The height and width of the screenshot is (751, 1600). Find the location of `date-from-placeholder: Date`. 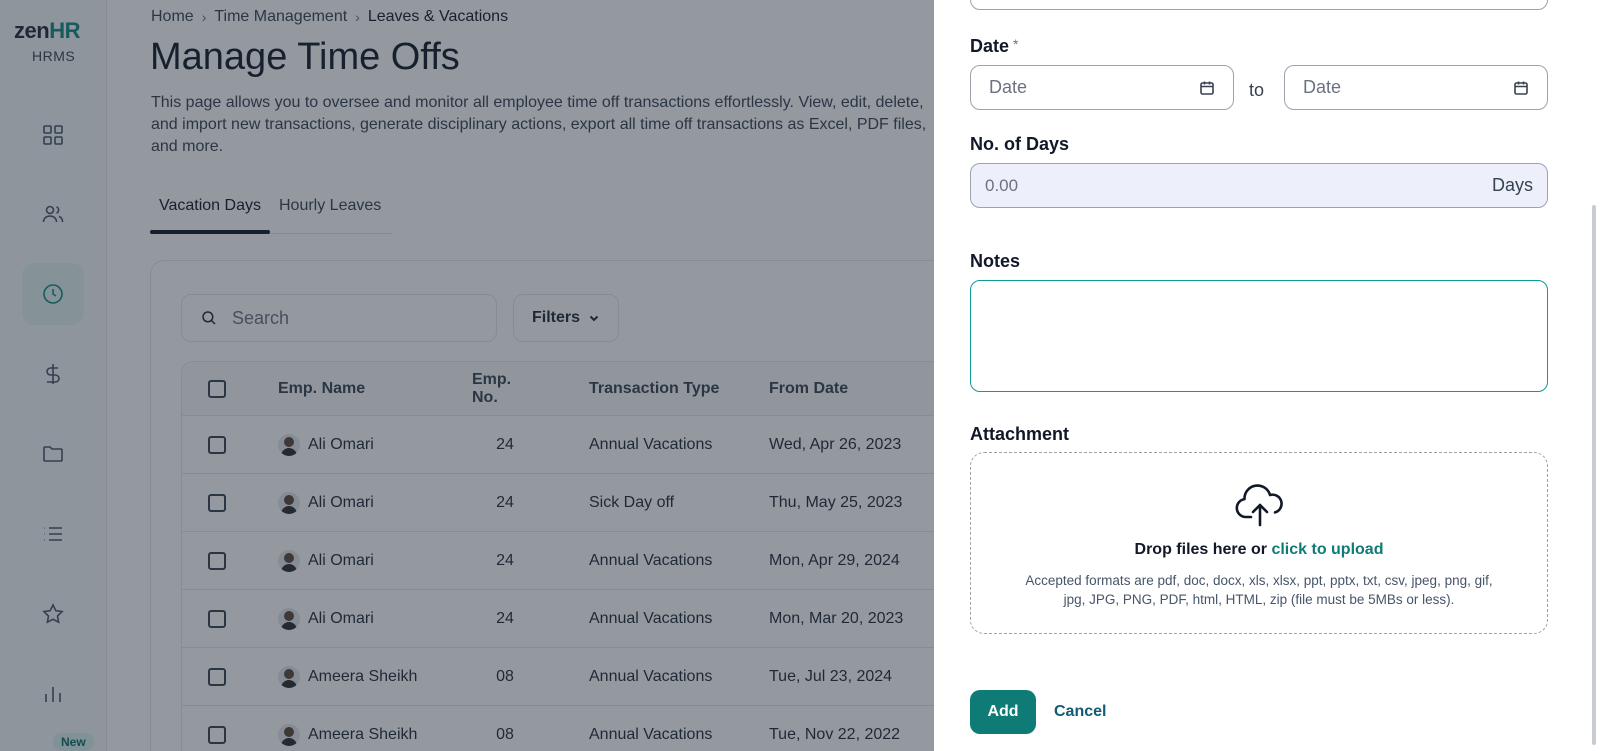

date-from-placeholder: Date is located at coordinates (1008, 87).